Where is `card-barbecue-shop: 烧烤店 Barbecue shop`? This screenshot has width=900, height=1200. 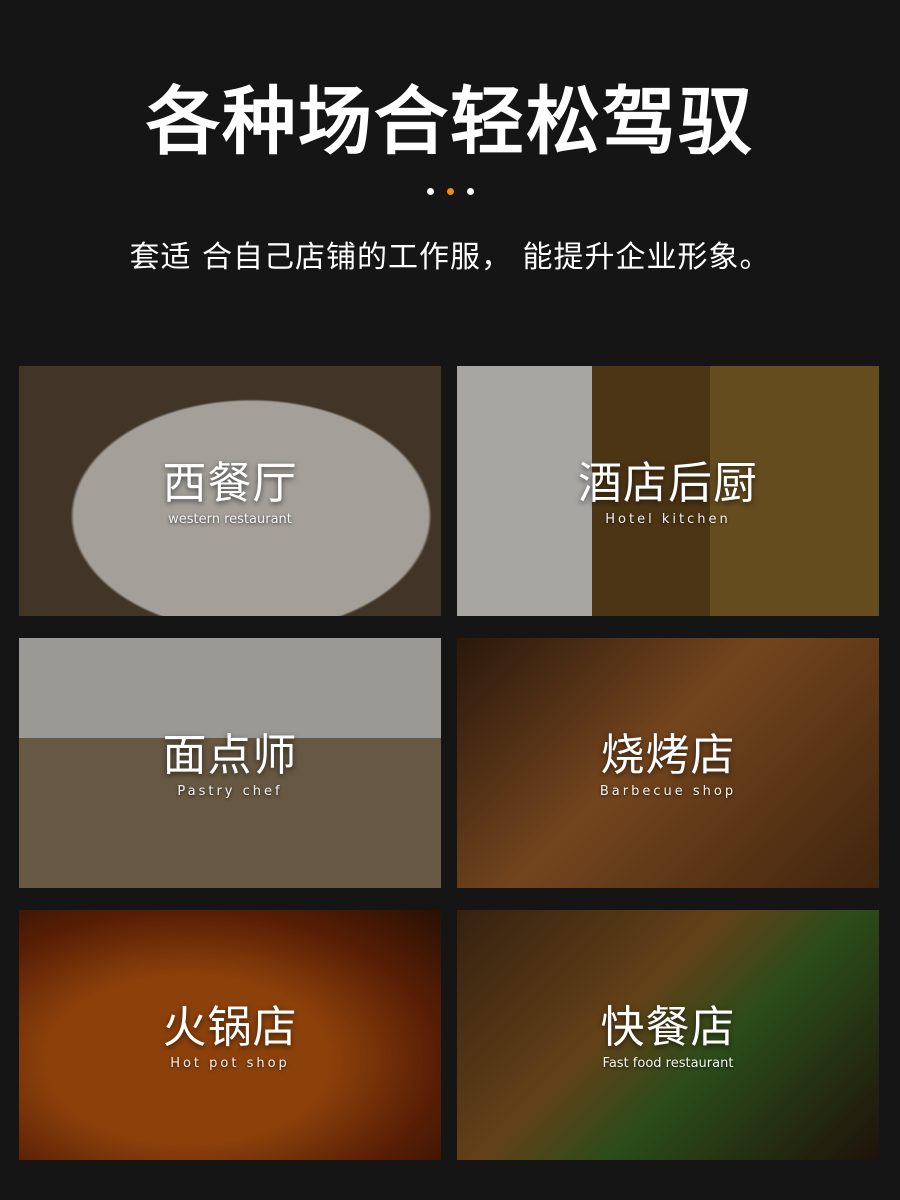
card-barbecue-shop: 烧烤店 Barbecue shop is located at coordinates (668, 763).